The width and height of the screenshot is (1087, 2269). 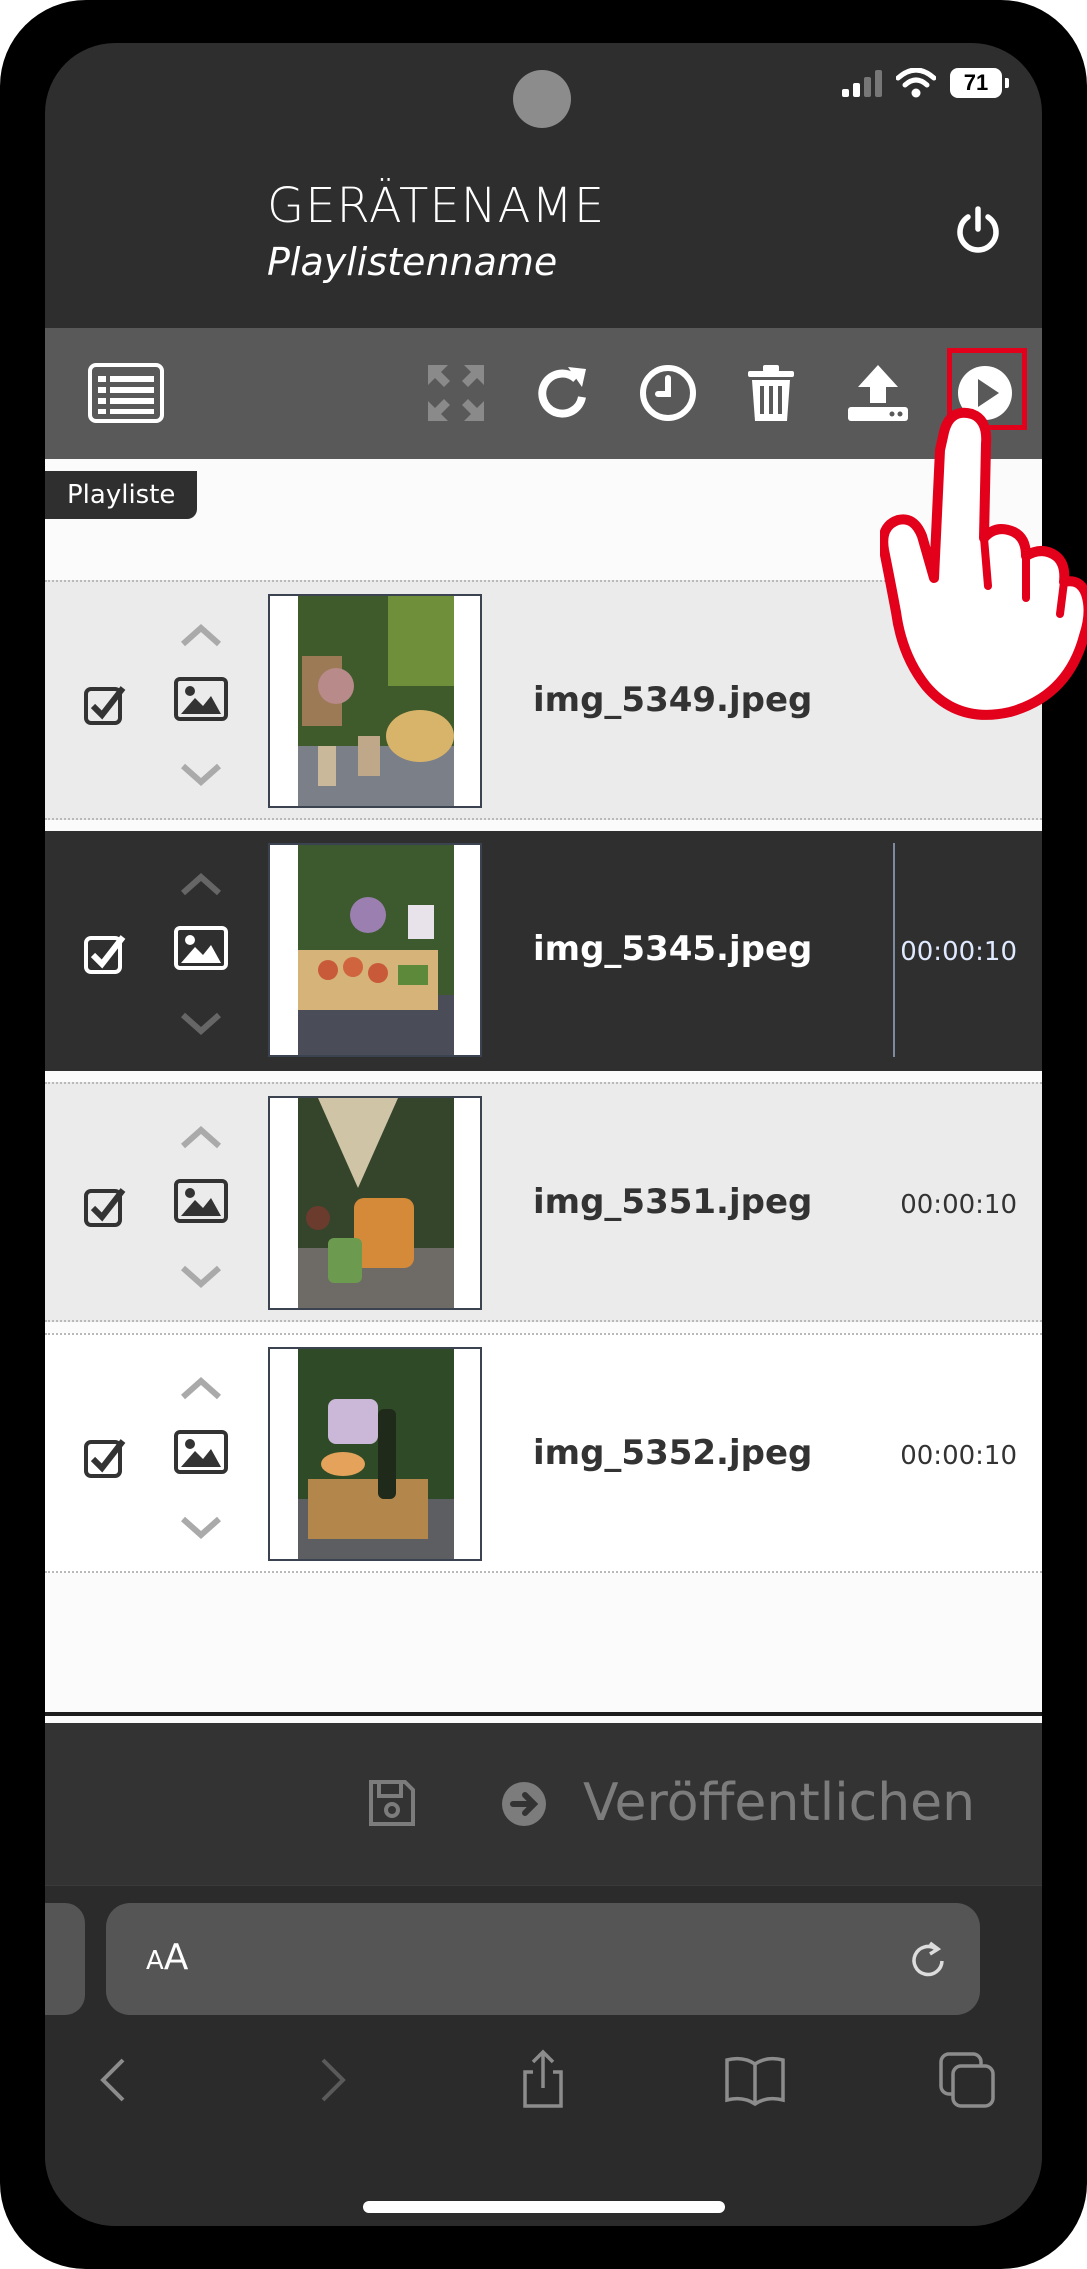 What do you see at coordinates (894, 950) in the screenshot?
I see `column-divider` at bounding box center [894, 950].